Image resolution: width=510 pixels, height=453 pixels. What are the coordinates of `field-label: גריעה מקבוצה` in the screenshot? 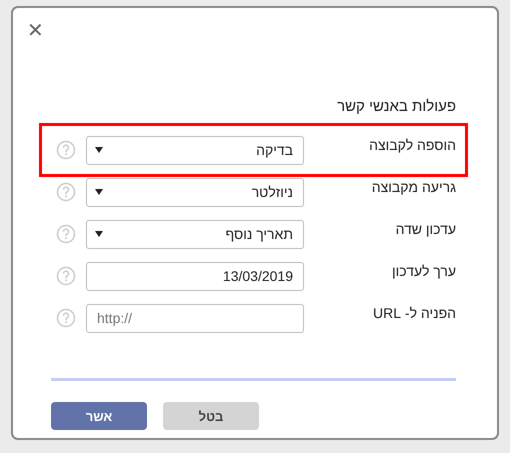 It's located at (413, 186).